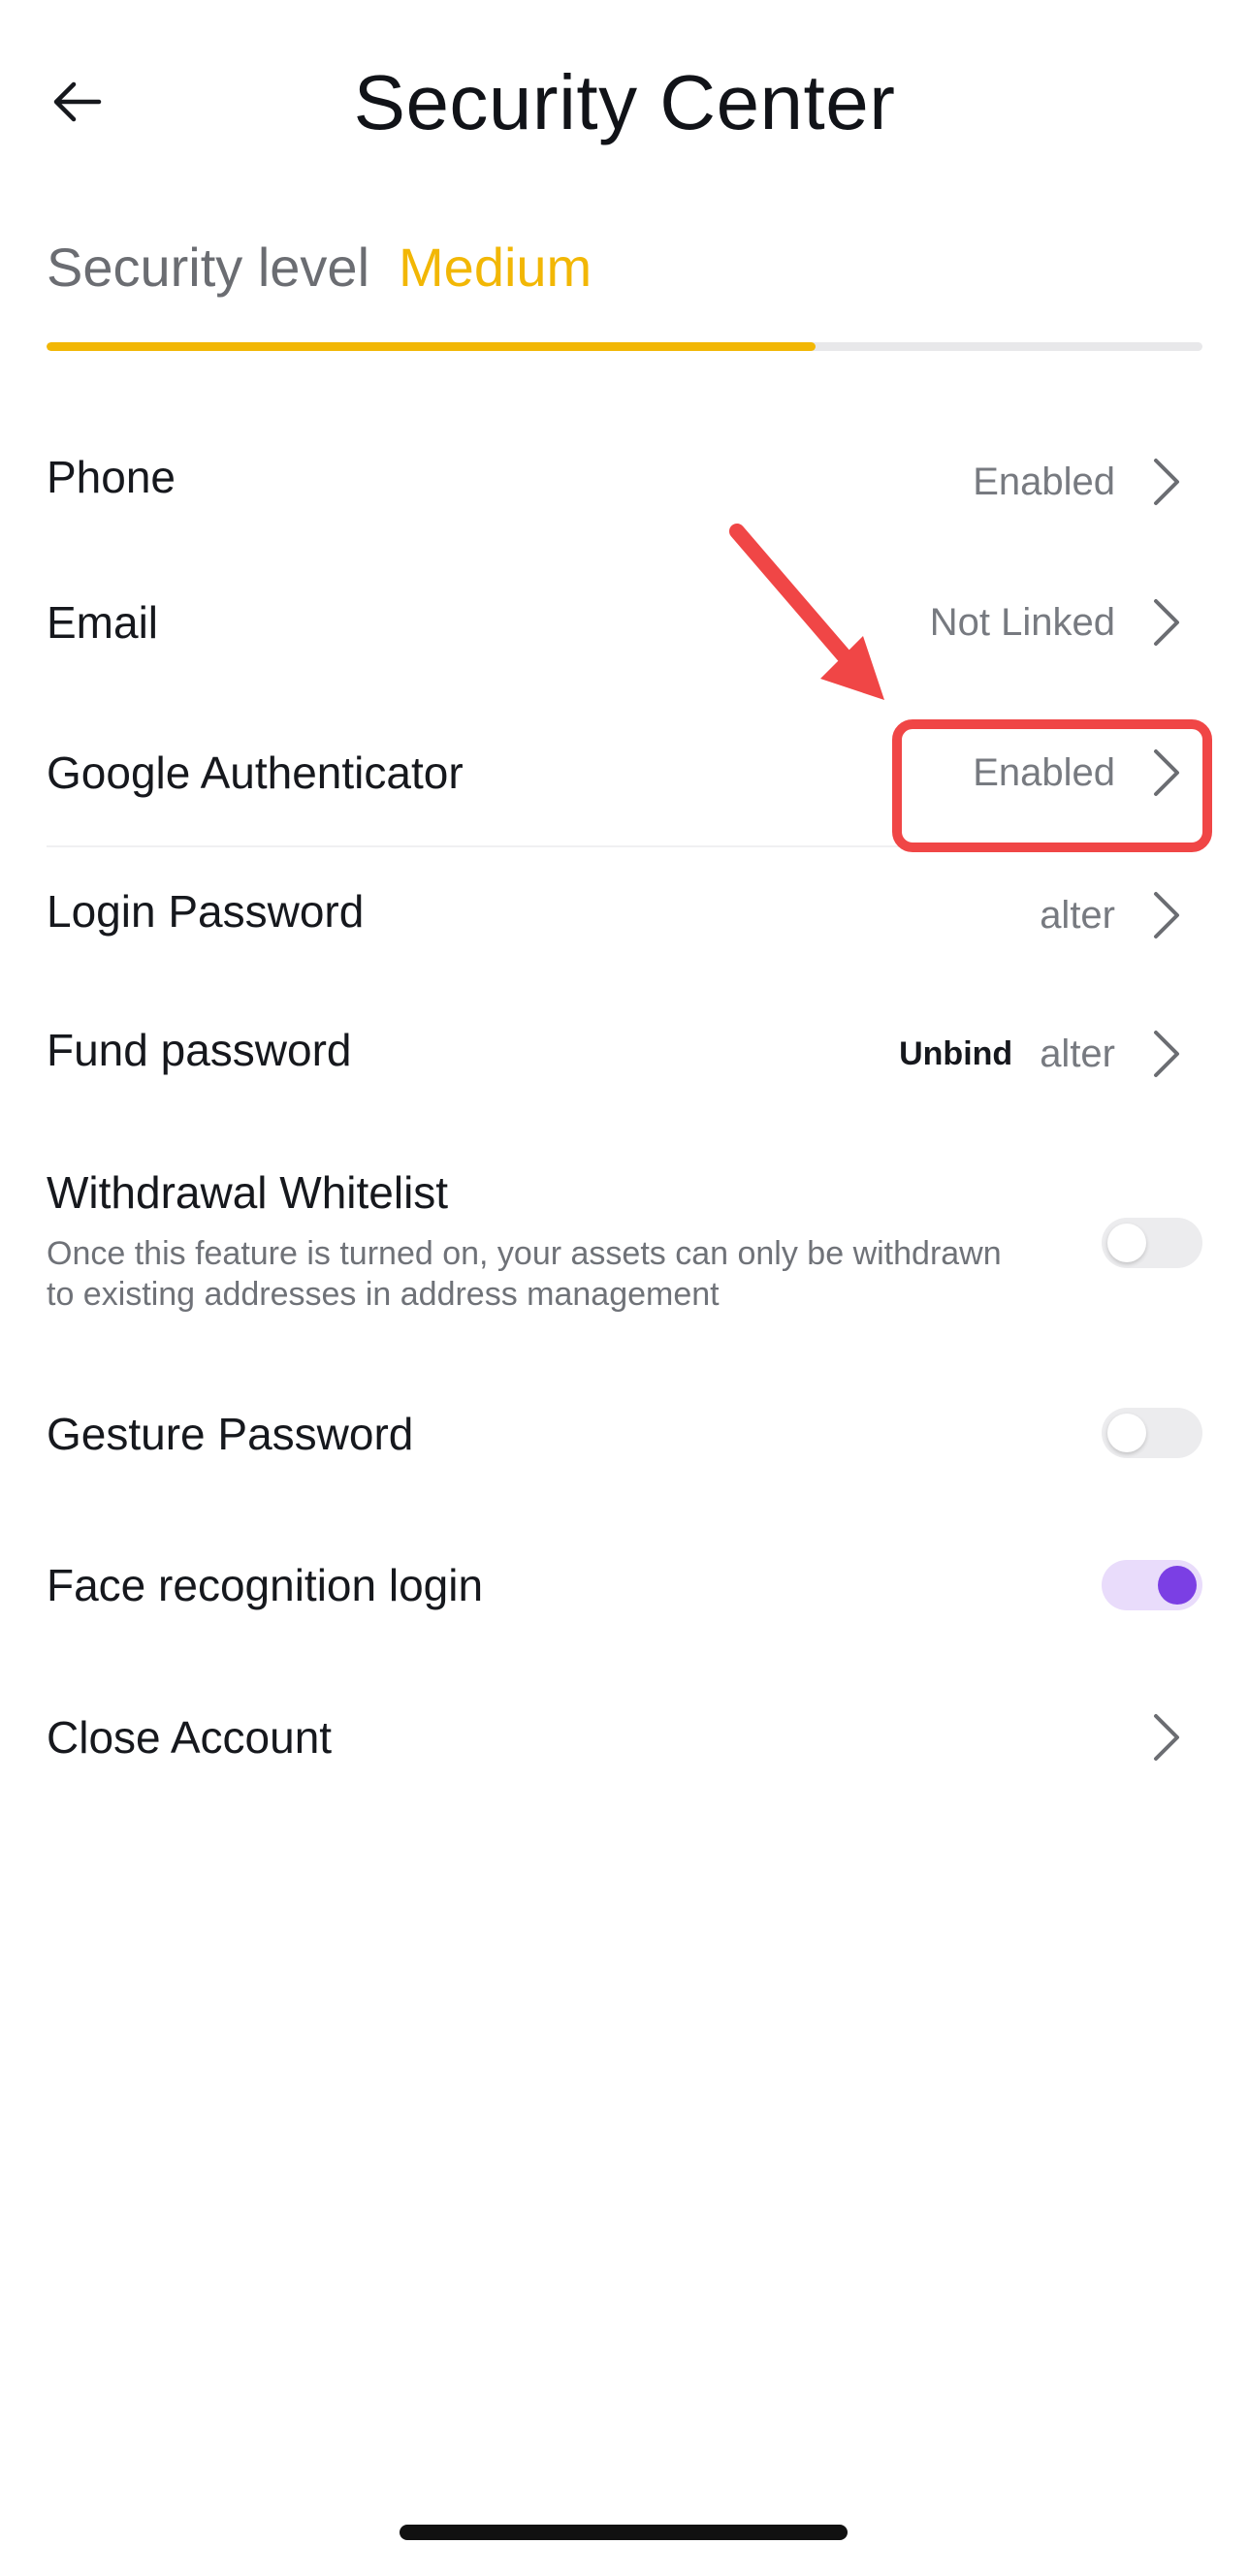 Image resolution: width=1249 pixels, height=2576 pixels. Describe the element at coordinates (255, 772) in the screenshot. I see `row-google-authenticator-label: Google Authenticator` at that location.